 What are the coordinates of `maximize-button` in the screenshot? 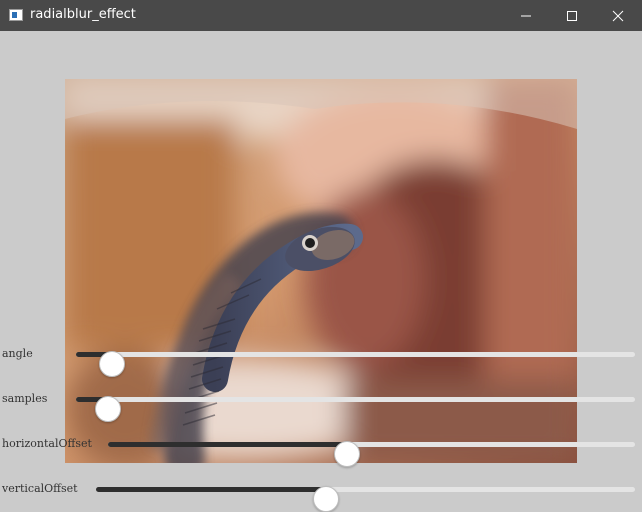 It's located at (572, 15).